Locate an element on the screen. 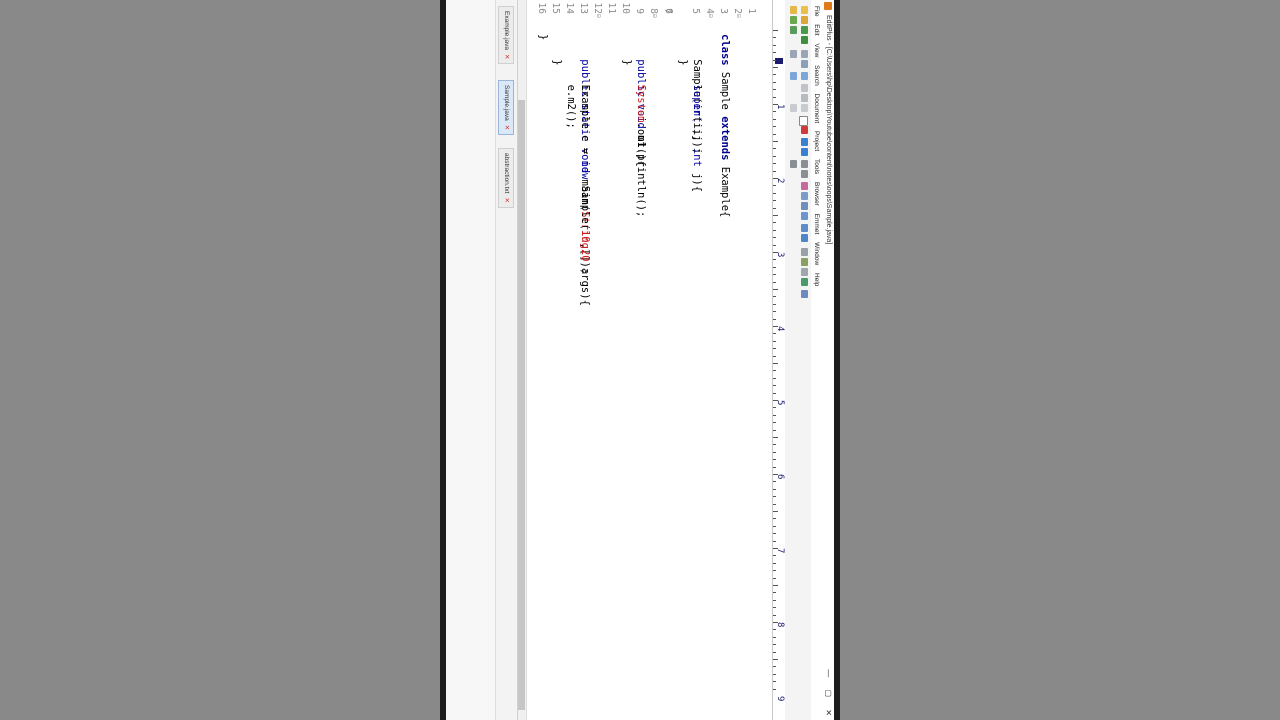  goto-icon is located at coordinates (793, 164).